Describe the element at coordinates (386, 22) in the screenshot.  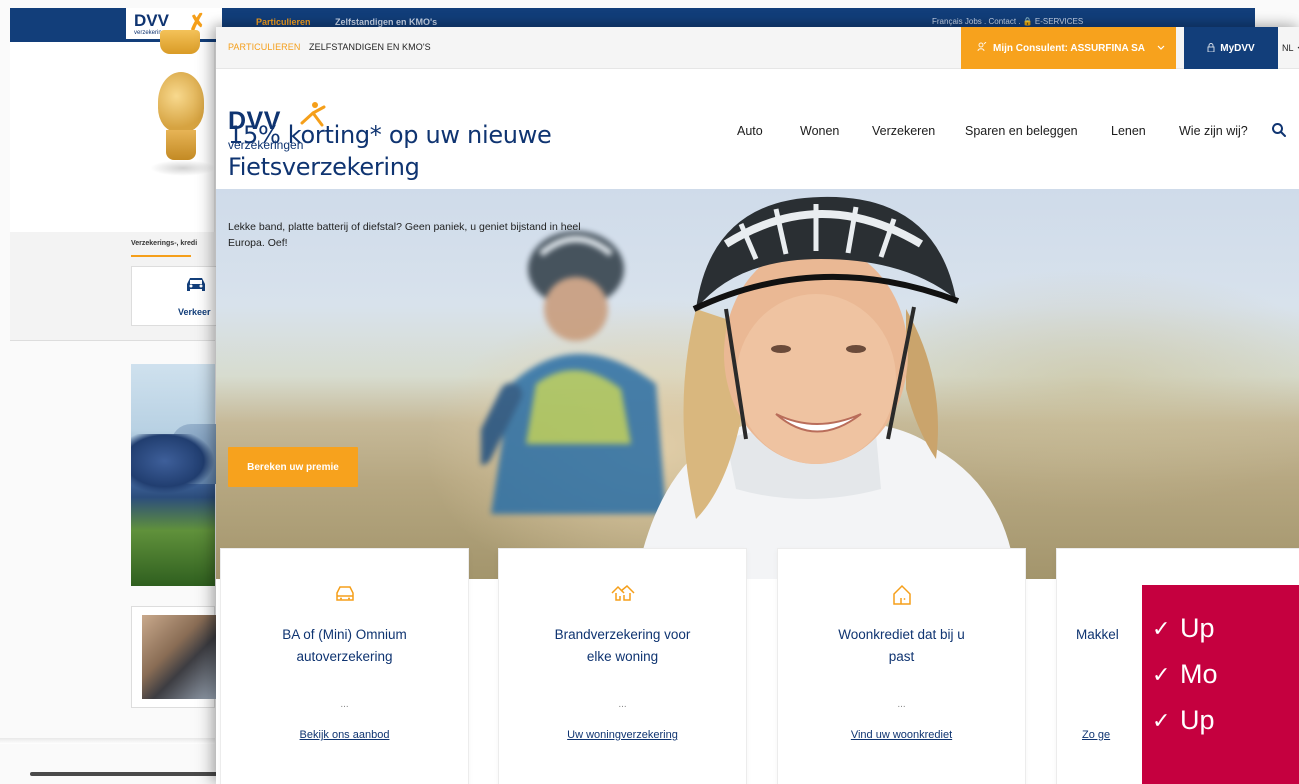
I see `old-tab-zelfstandigen: Zelfstandigen en KMO's` at that location.